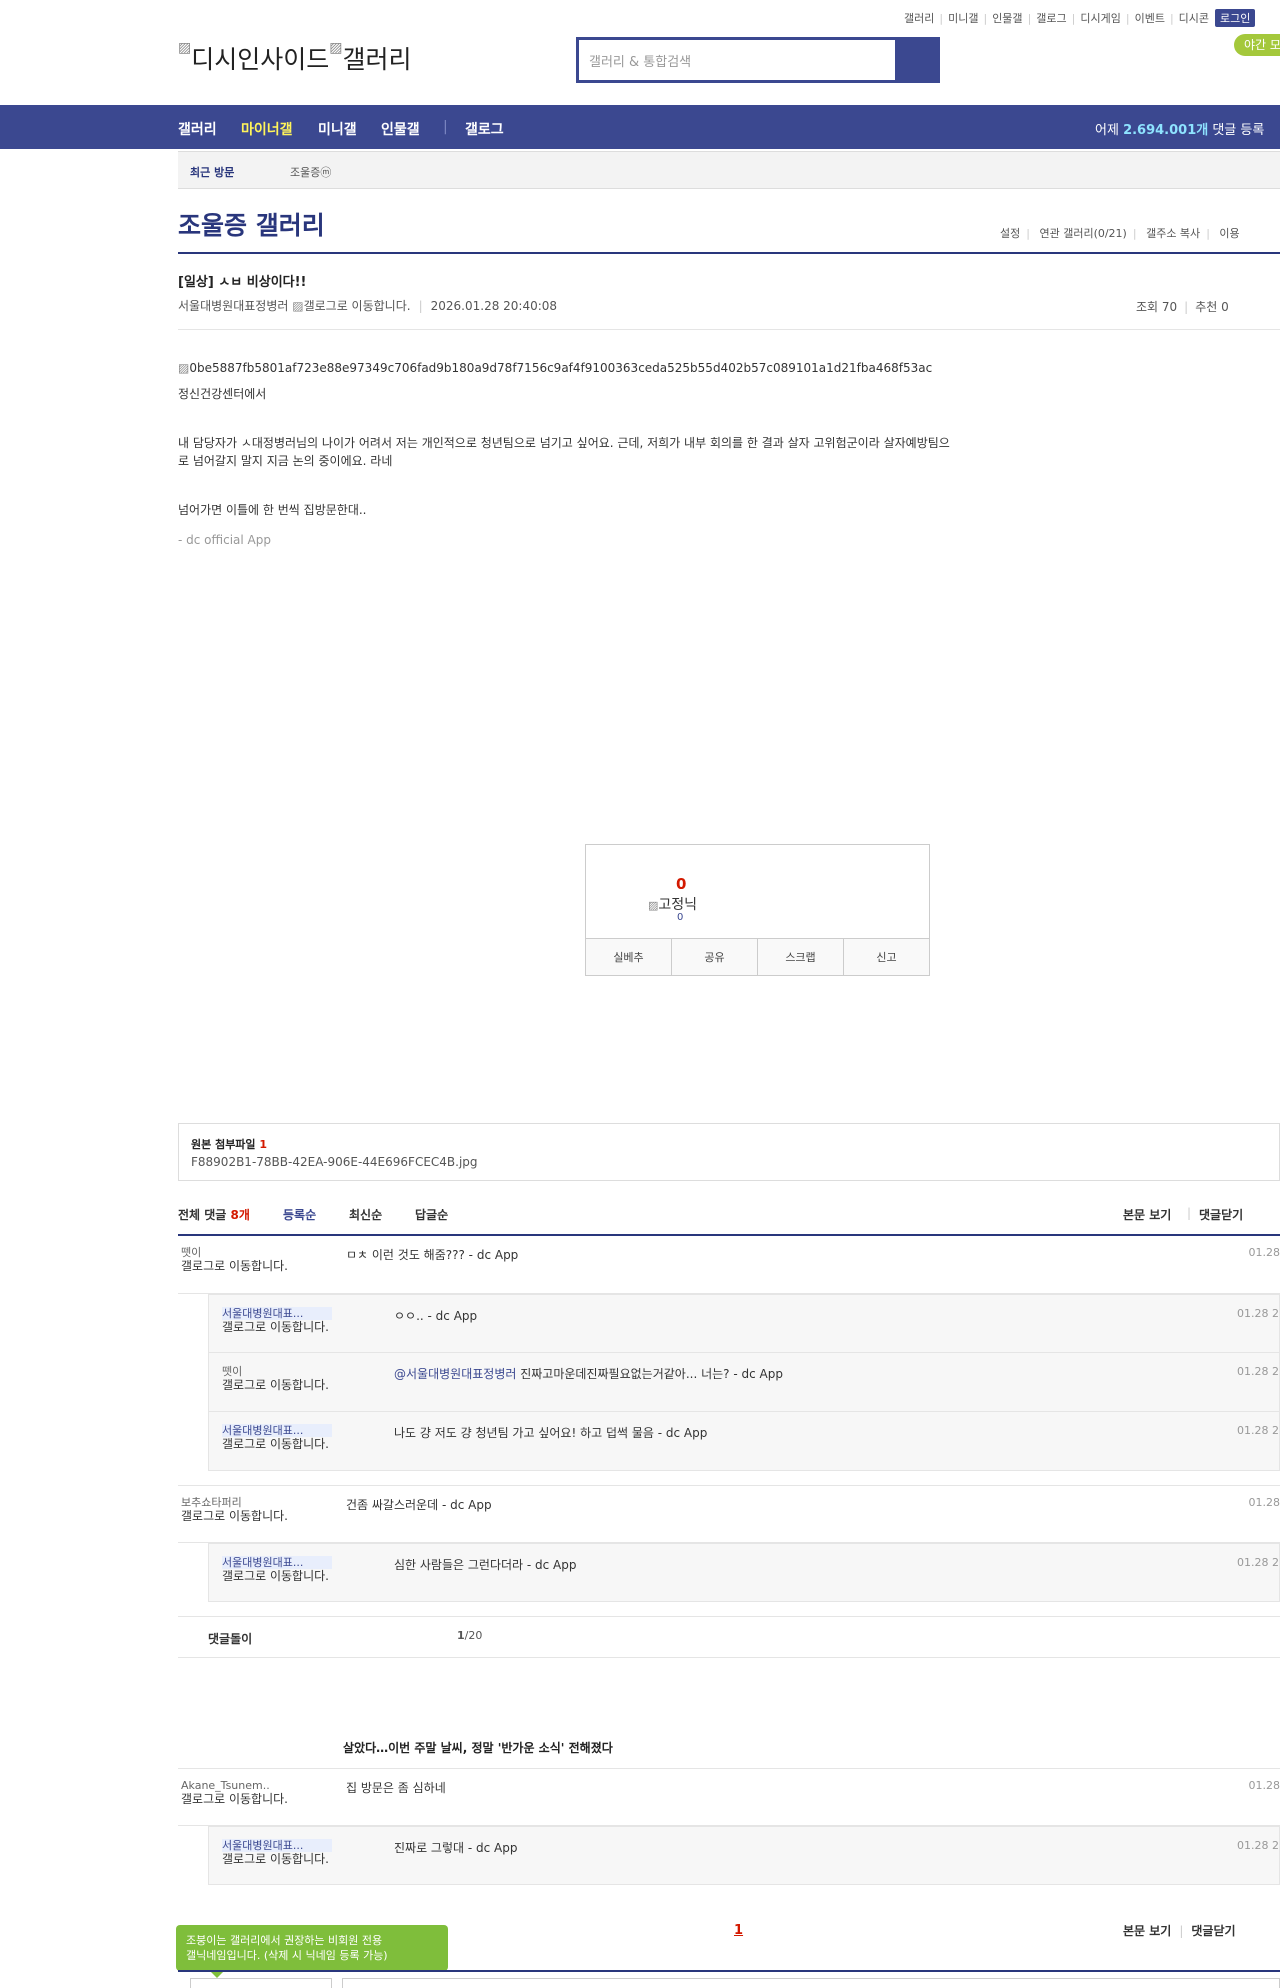 The width and height of the screenshot is (1280, 1988). Describe the element at coordinates (1082, 233) in the screenshot. I see `related-galleries: 연관 갤러리(0/21)` at that location.